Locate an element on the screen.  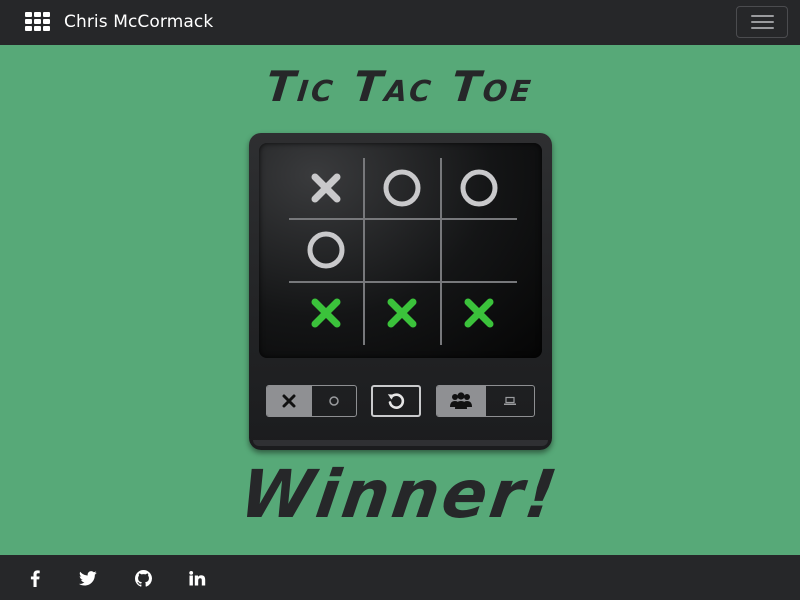
player-x-option is located at coordinates (289, 401).